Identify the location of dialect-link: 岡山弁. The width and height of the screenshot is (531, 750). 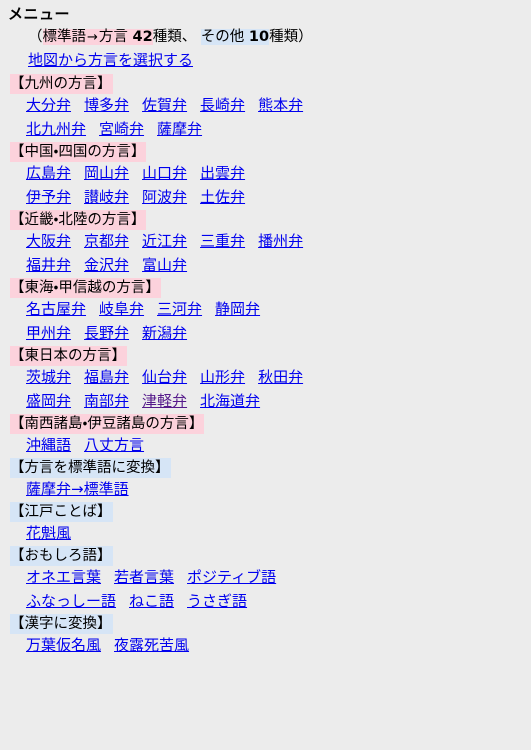
(106, 173).